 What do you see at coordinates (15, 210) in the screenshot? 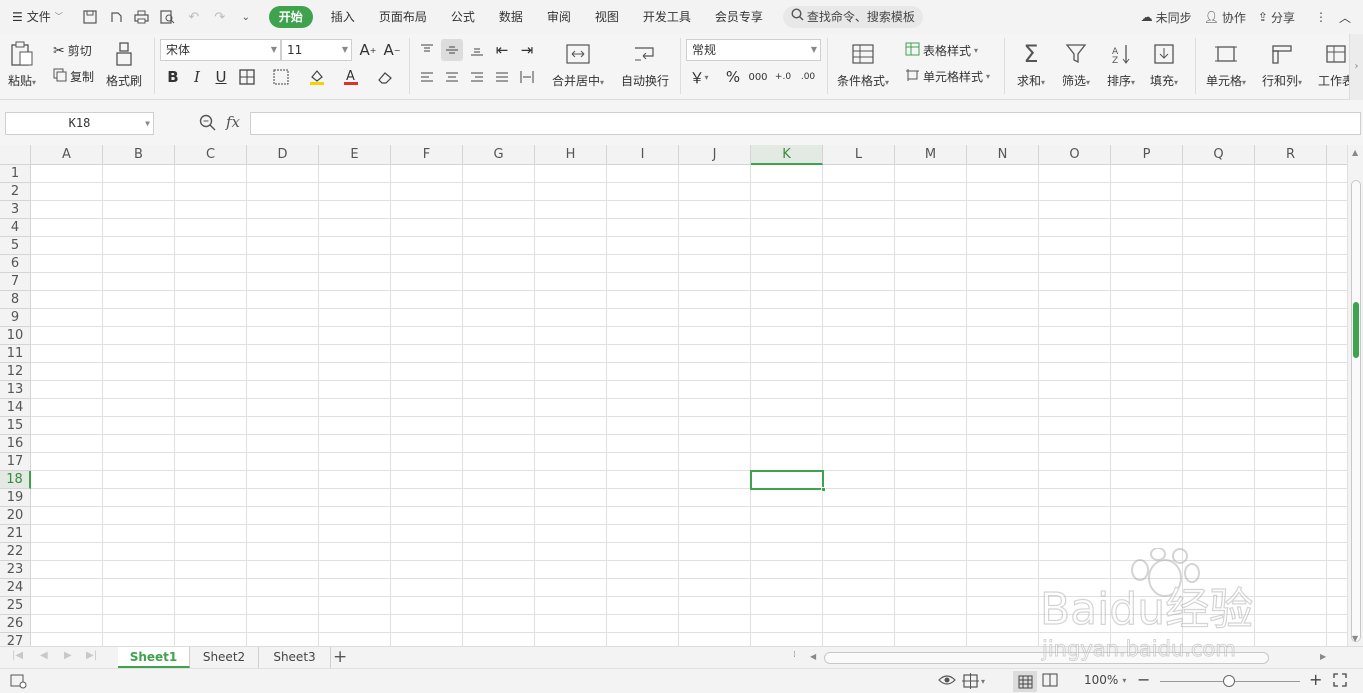
I see `row-header-3: 3` at bounding box center [15, 210].